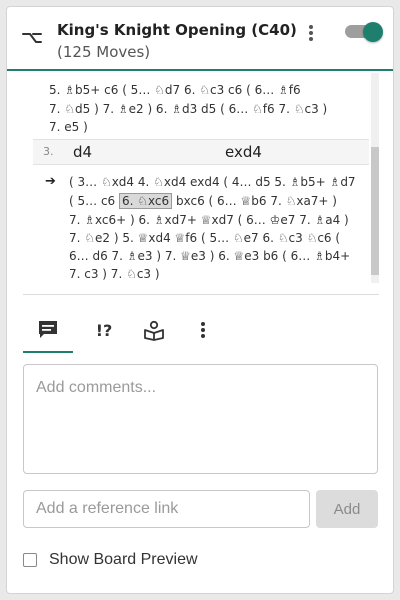 The image size is (400, 600). I want to click on variation-line: ( 5… c6 6. ♘xc6 bxc6 ( 6… ♕b6 7. ♘xa7+ ), so click(203, 201).